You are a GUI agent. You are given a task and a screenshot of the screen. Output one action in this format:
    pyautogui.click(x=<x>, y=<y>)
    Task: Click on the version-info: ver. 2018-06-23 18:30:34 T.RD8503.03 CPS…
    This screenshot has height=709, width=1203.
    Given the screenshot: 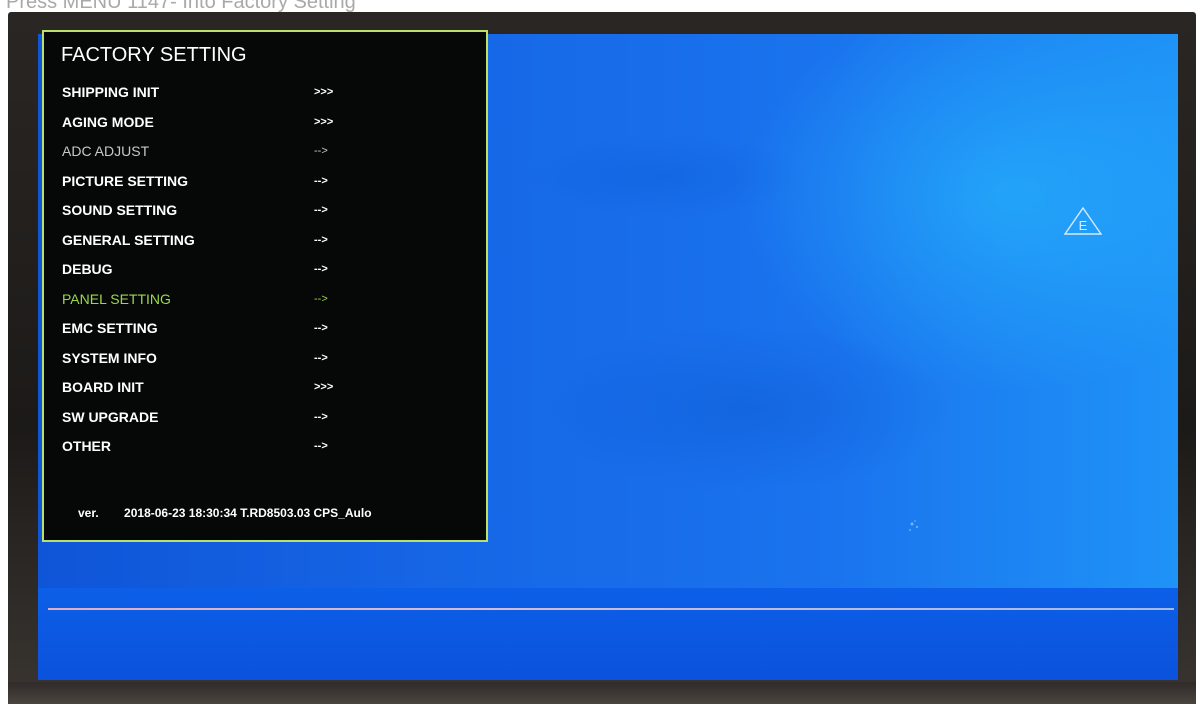 What is the action you would take?
    pyautogui.click(x=225, y=513)
    